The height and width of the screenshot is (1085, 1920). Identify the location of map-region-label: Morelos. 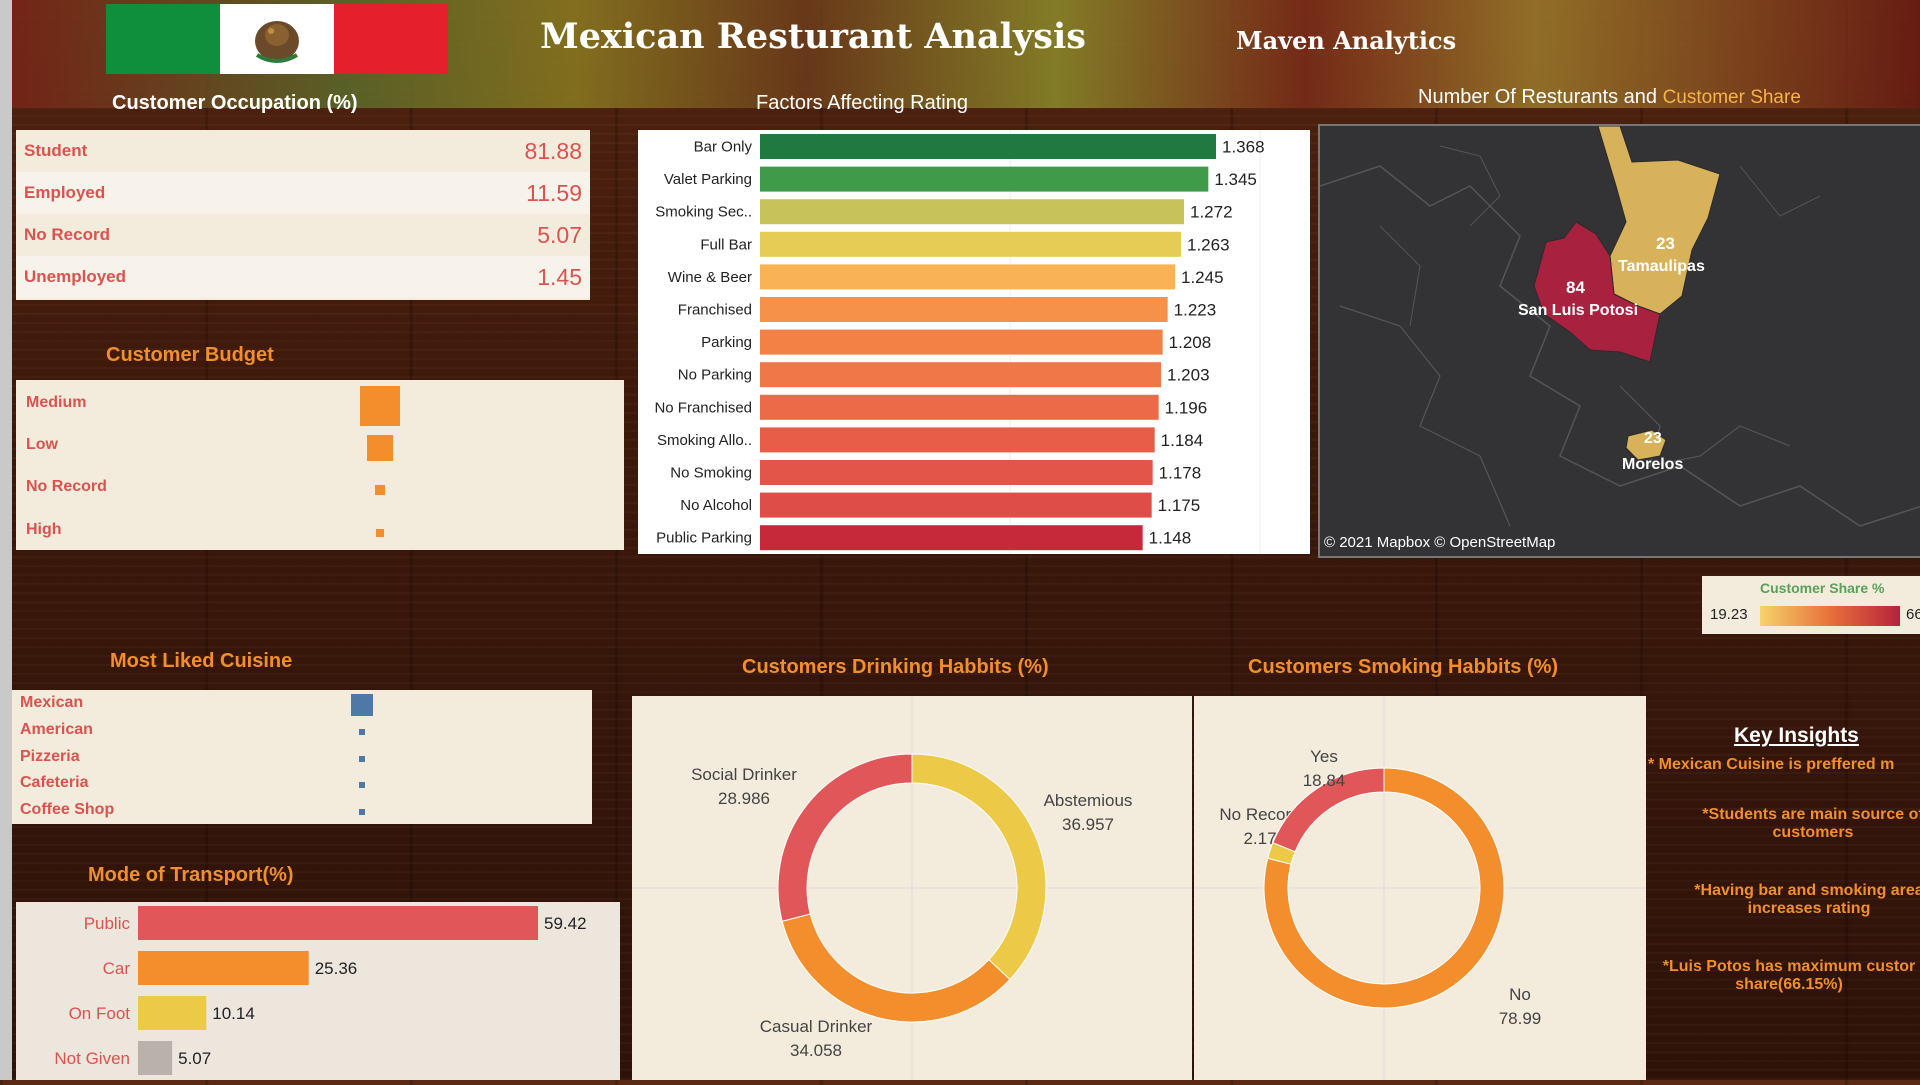
(1653, 464).